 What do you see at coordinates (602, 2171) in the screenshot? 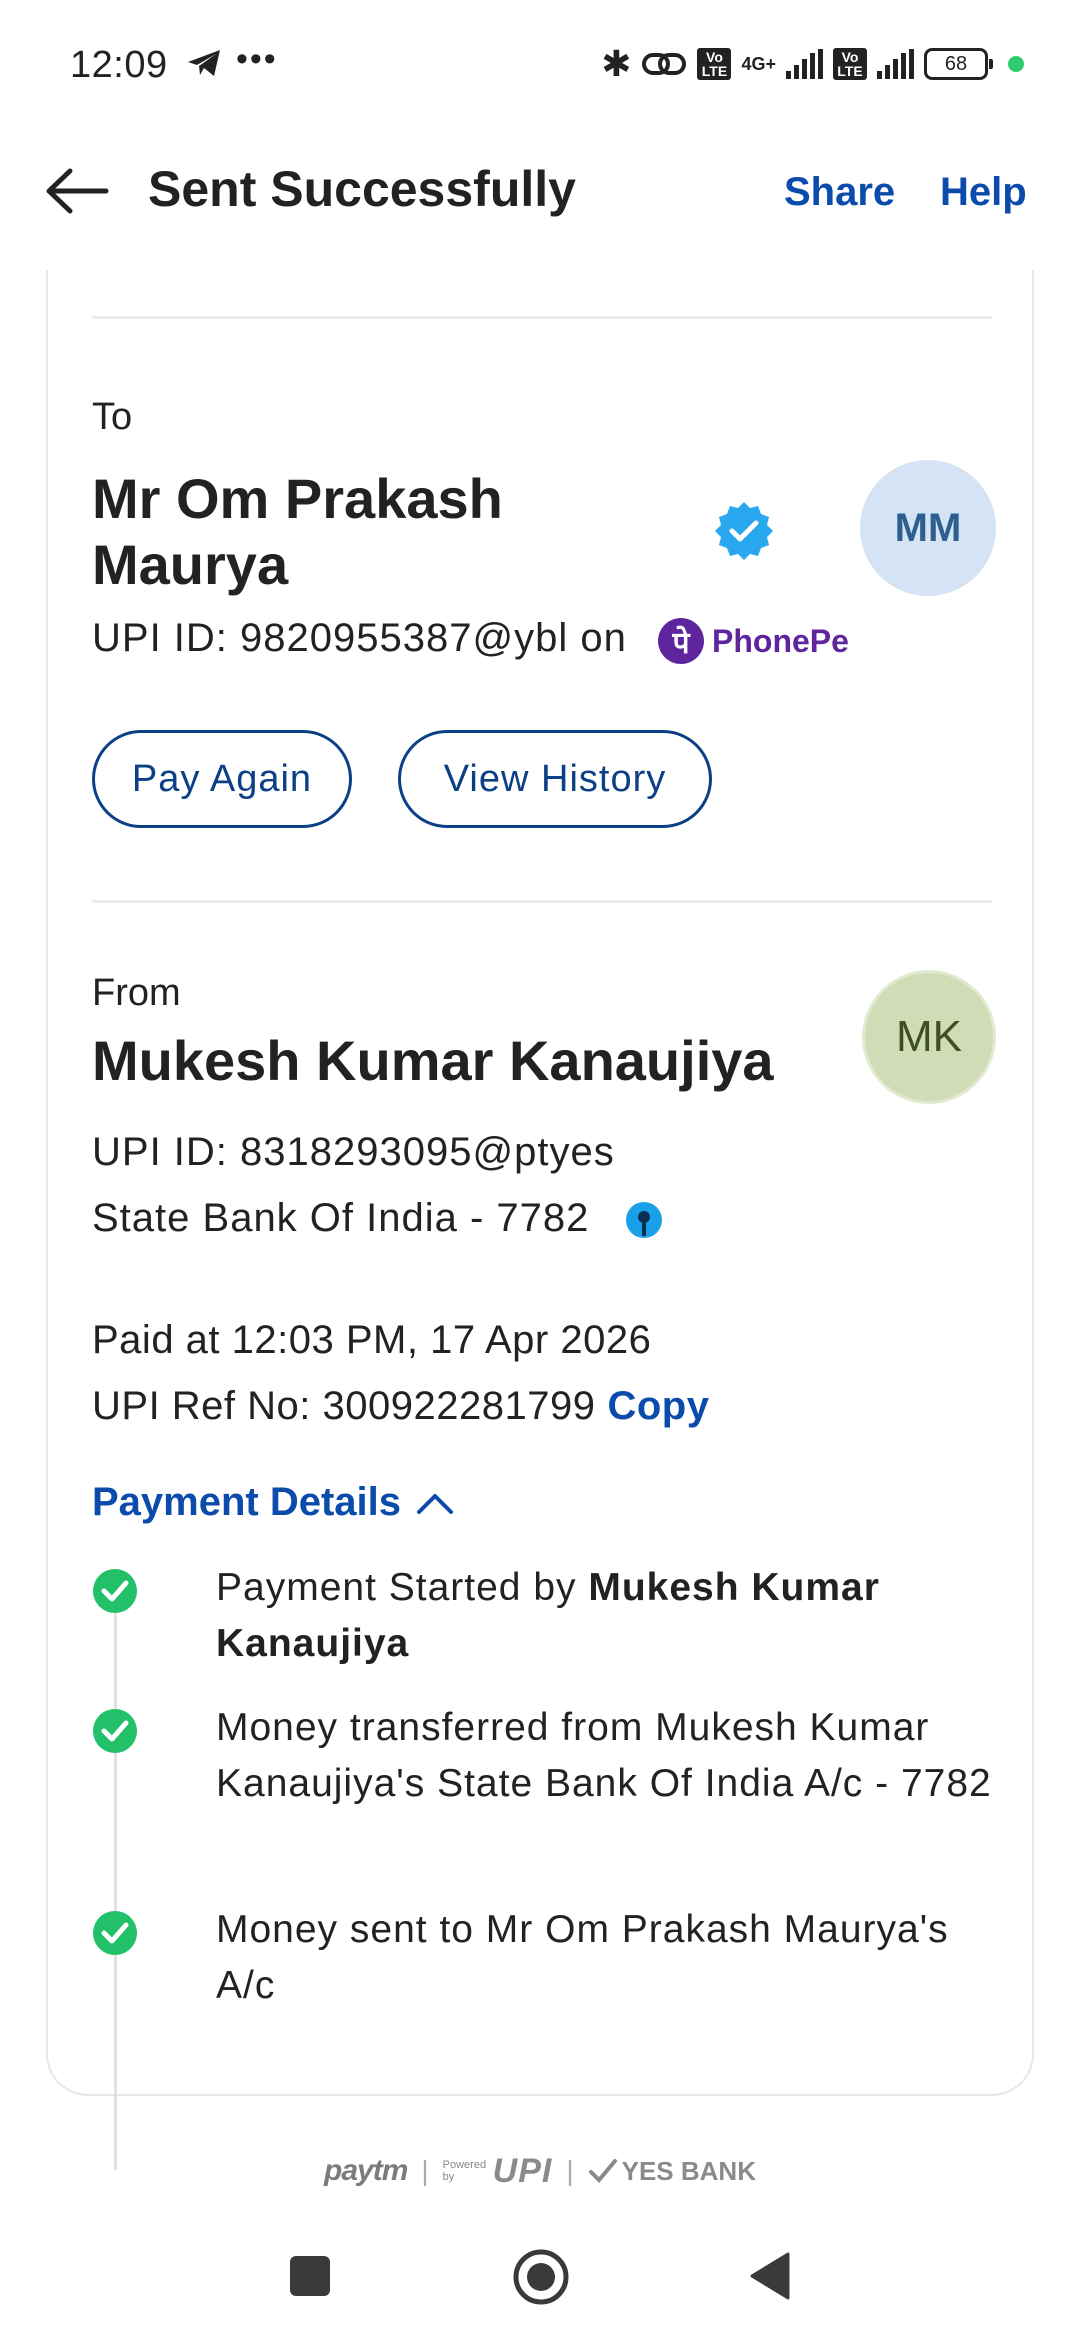
I see `yes-bank-check-icon` at bounding box center [602, 2171].